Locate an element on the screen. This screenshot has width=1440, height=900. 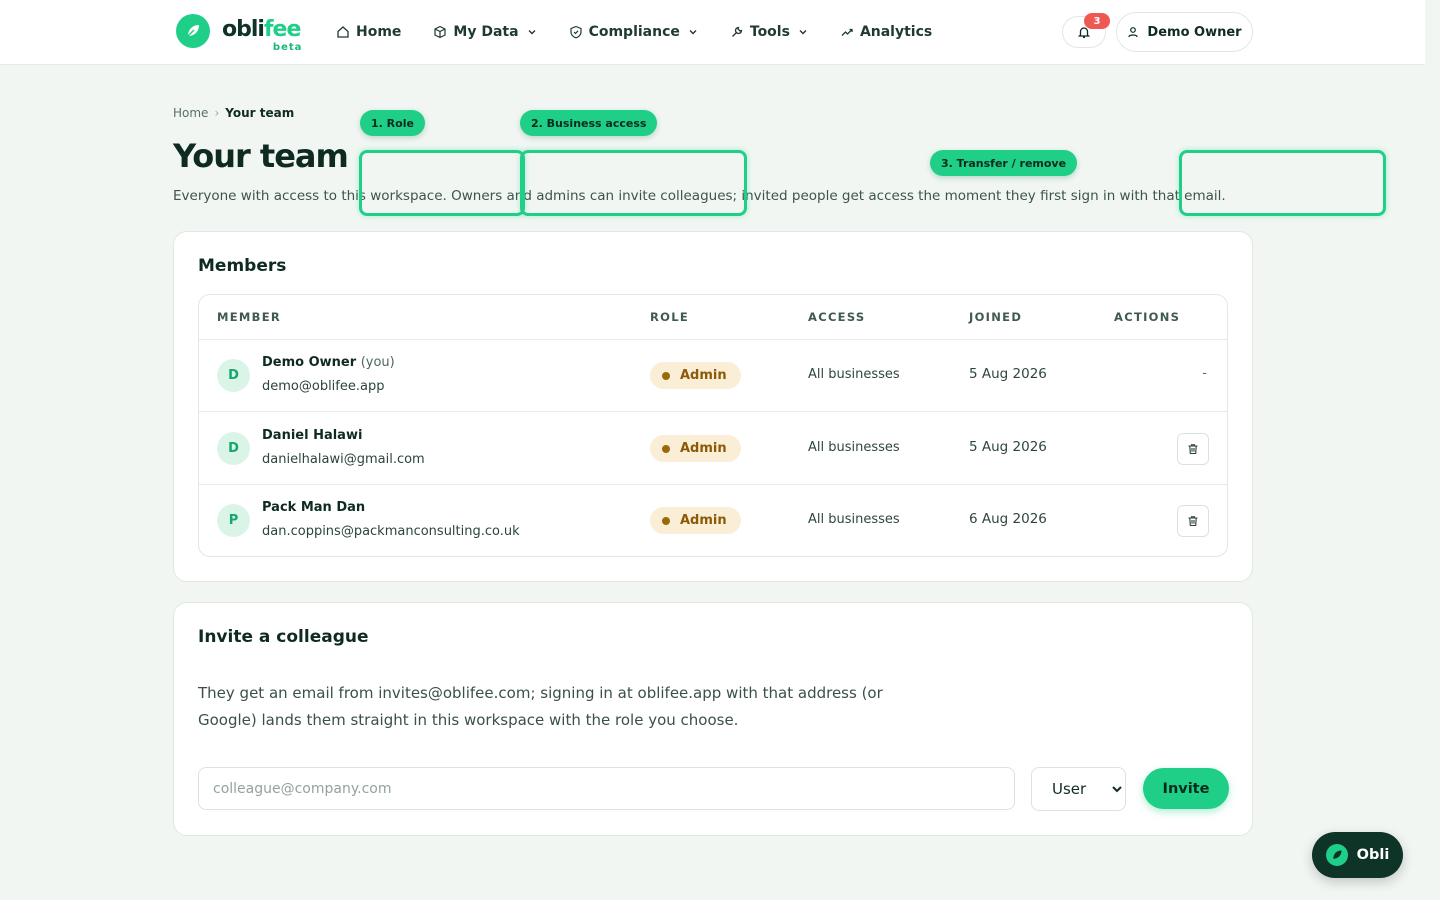
obli-assistant-button: Obli is located at coordinates (1357, 855).